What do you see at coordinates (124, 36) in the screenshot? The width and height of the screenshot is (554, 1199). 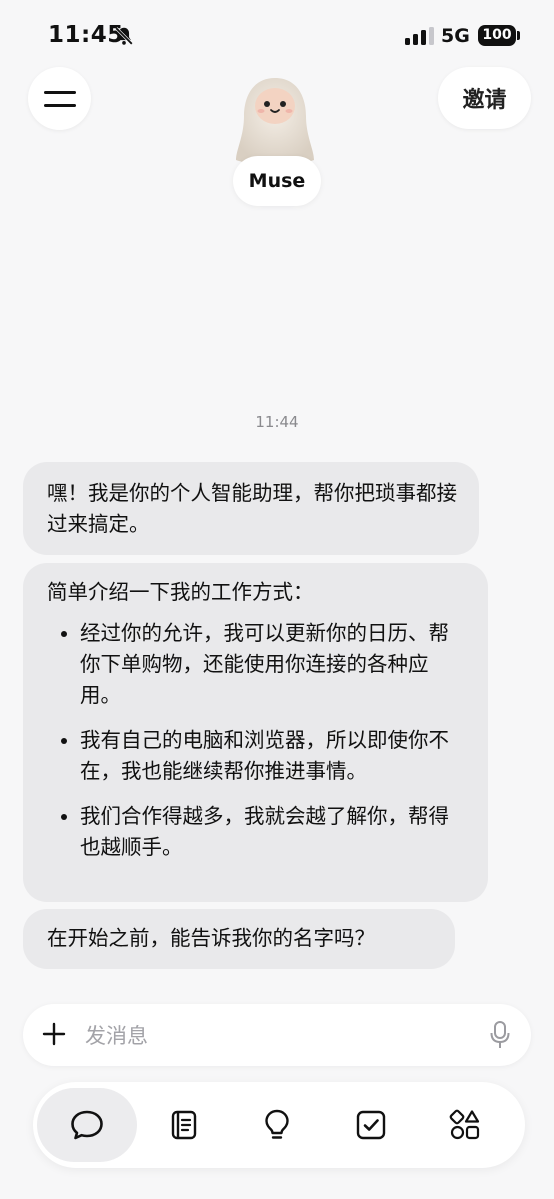 I see `bell-muted-icon` at bounding box center [124, 36].